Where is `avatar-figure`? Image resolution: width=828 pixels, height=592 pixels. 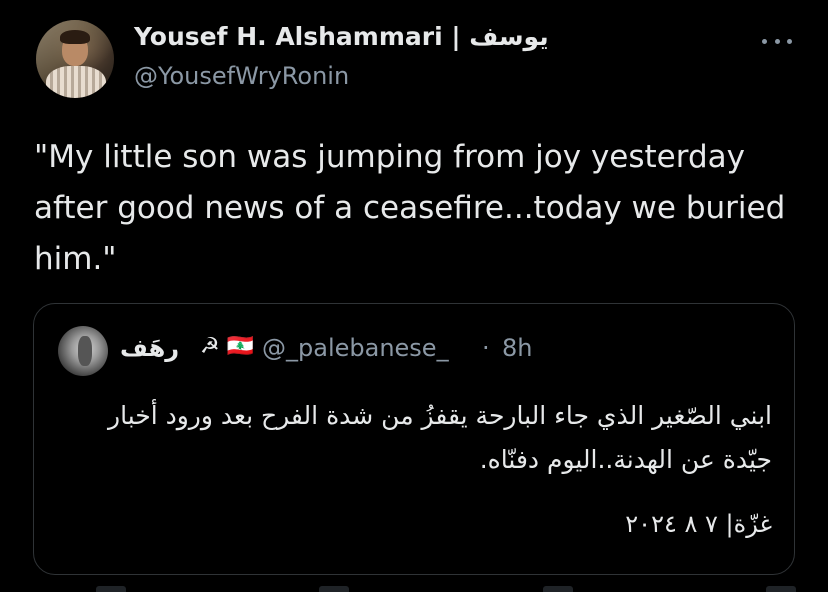 avatar-figure is located at coordinates (85, 351).